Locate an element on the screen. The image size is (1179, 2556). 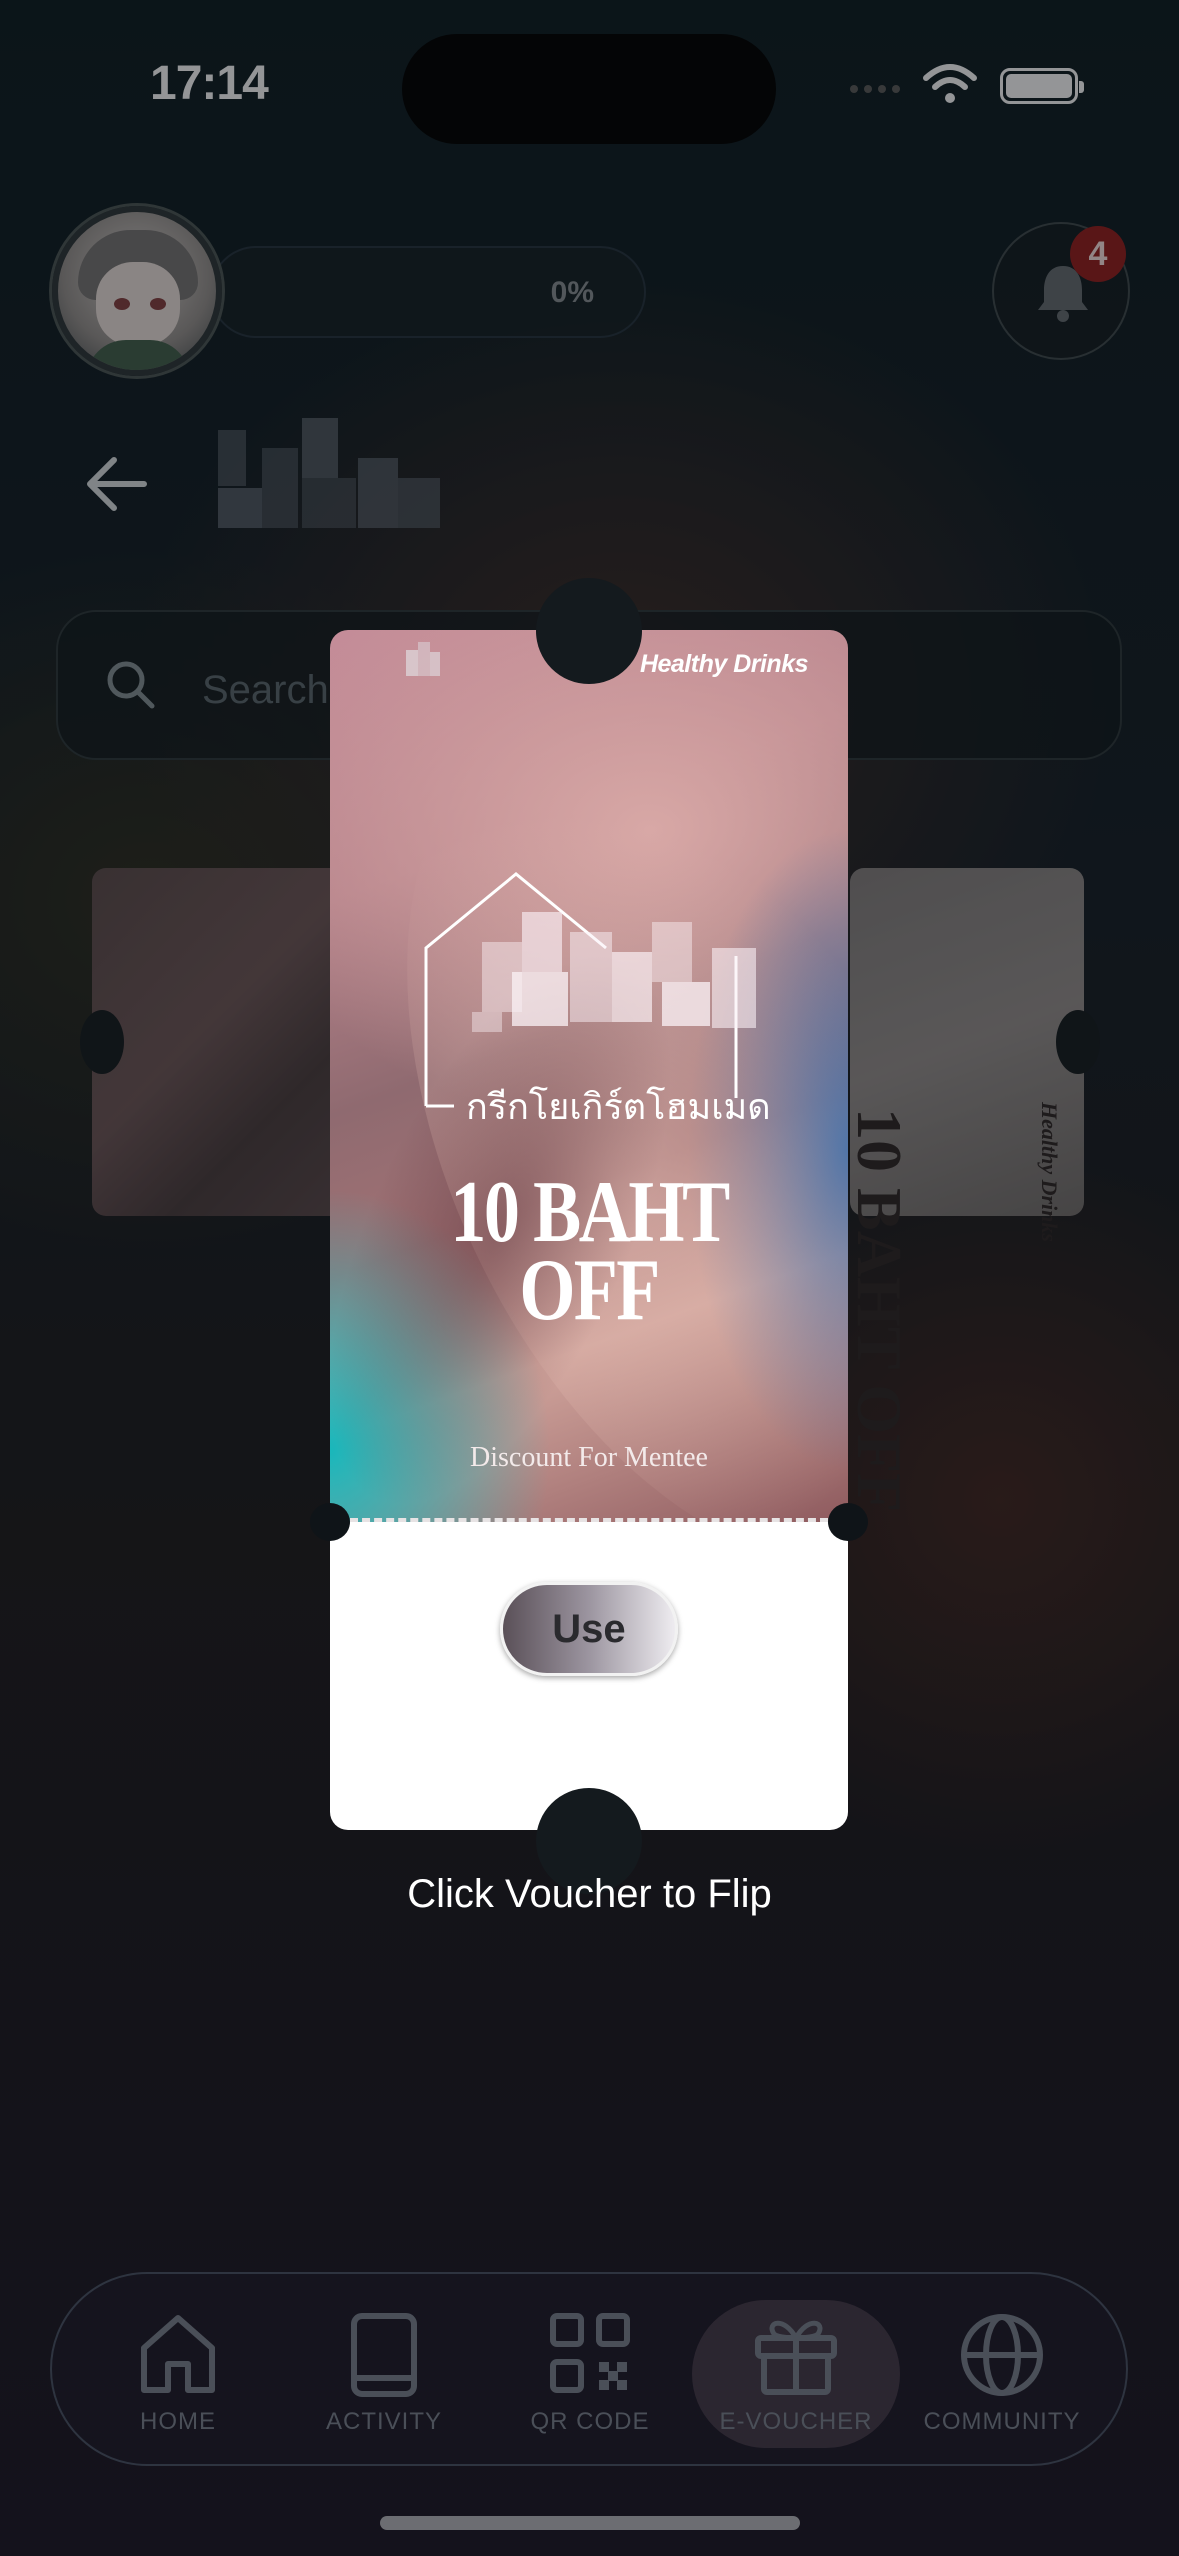
use-button: Use is located at coordinates (589, 1629).